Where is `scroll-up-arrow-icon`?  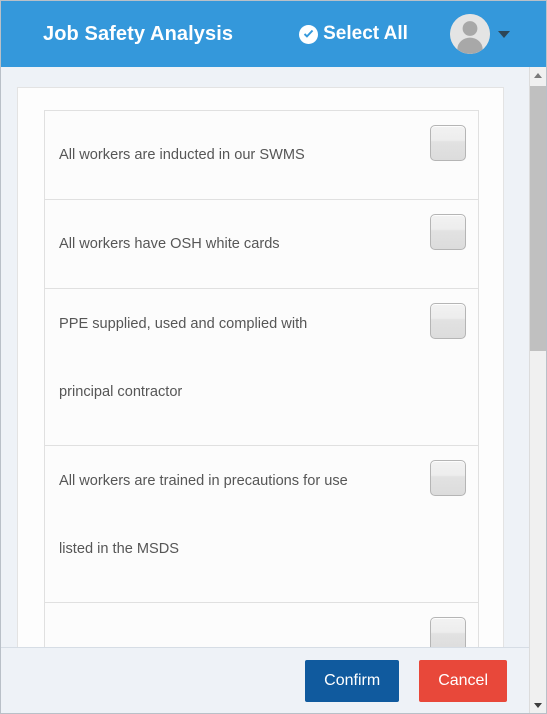
scroll-up-arrow-icon is located at coordinates (538, 75).